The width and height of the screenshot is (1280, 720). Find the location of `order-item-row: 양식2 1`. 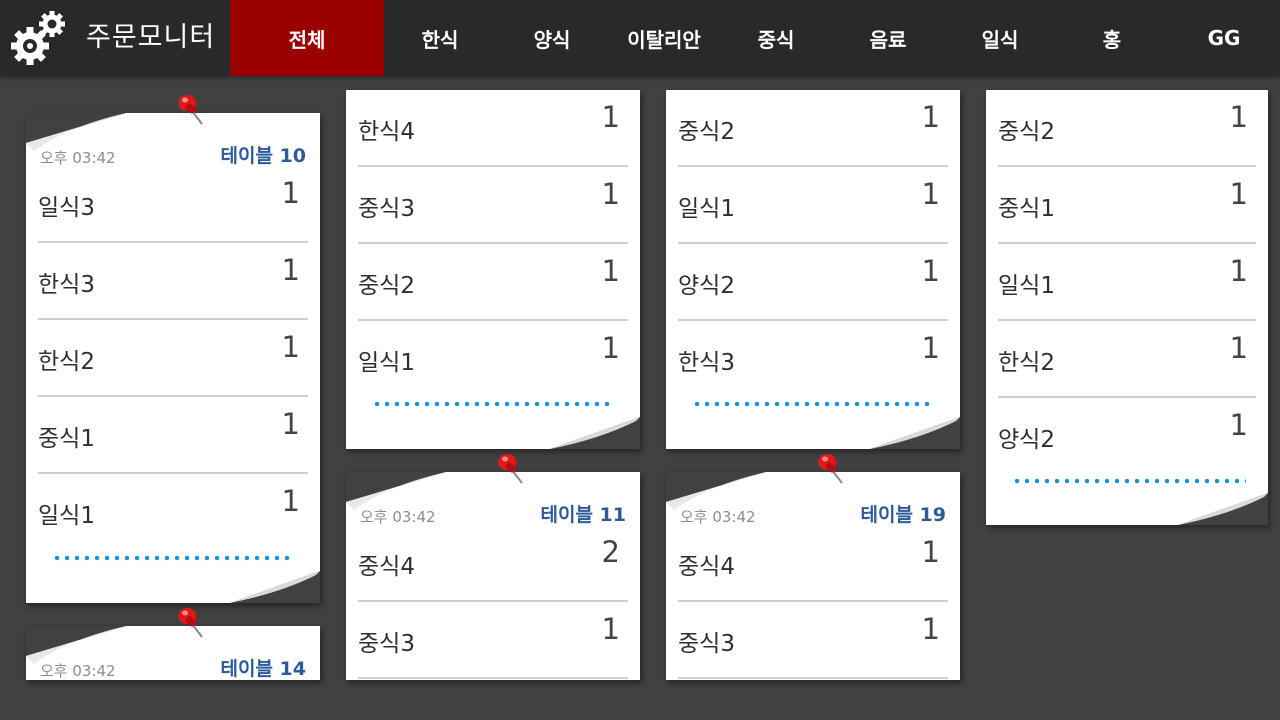

order-item-row: 양식2 1 is located at coordinates (1127, 436).